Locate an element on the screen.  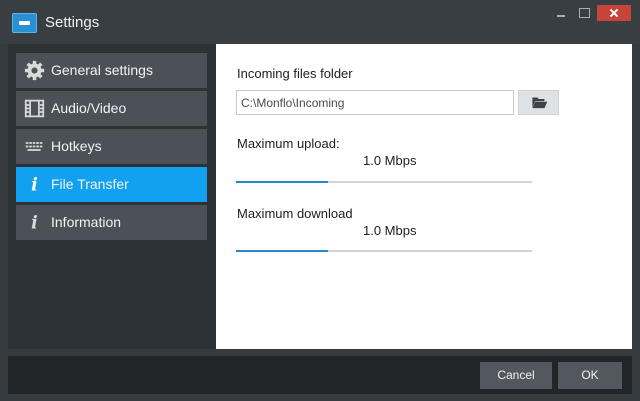
cancel-button: Cancel is located at coordinates (516, 375).